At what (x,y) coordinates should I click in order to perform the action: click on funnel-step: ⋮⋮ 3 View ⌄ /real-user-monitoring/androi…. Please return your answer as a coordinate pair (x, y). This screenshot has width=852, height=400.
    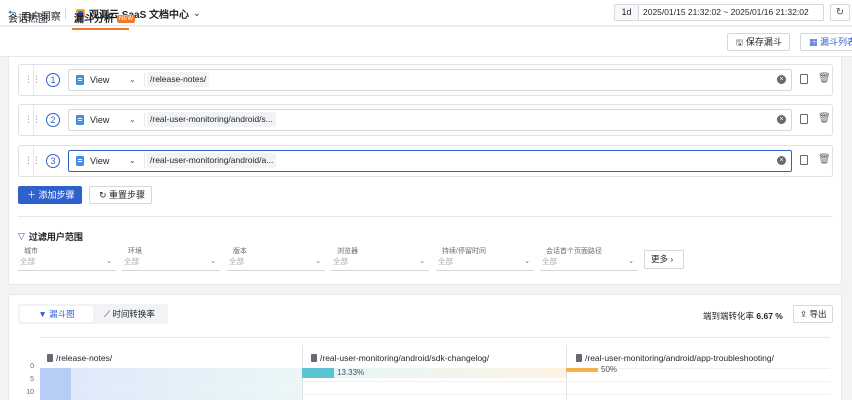
    Looking at the image, I should click on (425, 161).